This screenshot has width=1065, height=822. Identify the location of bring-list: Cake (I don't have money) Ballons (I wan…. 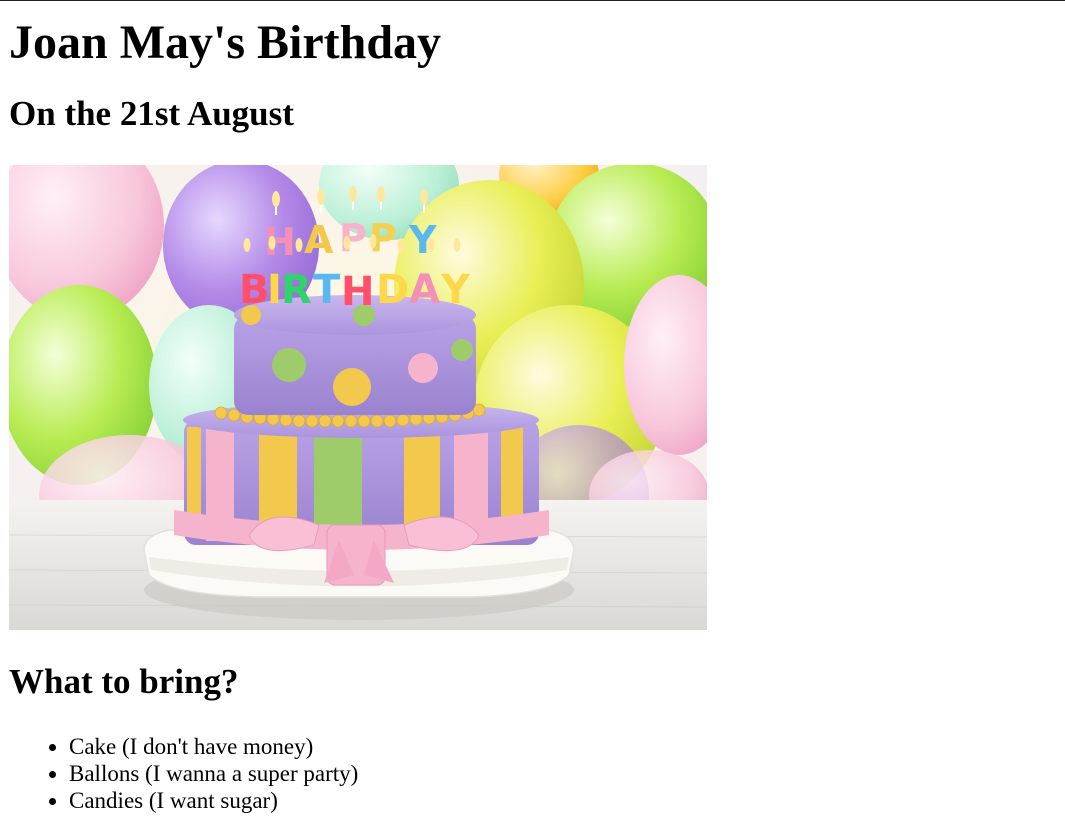
(534, 773).